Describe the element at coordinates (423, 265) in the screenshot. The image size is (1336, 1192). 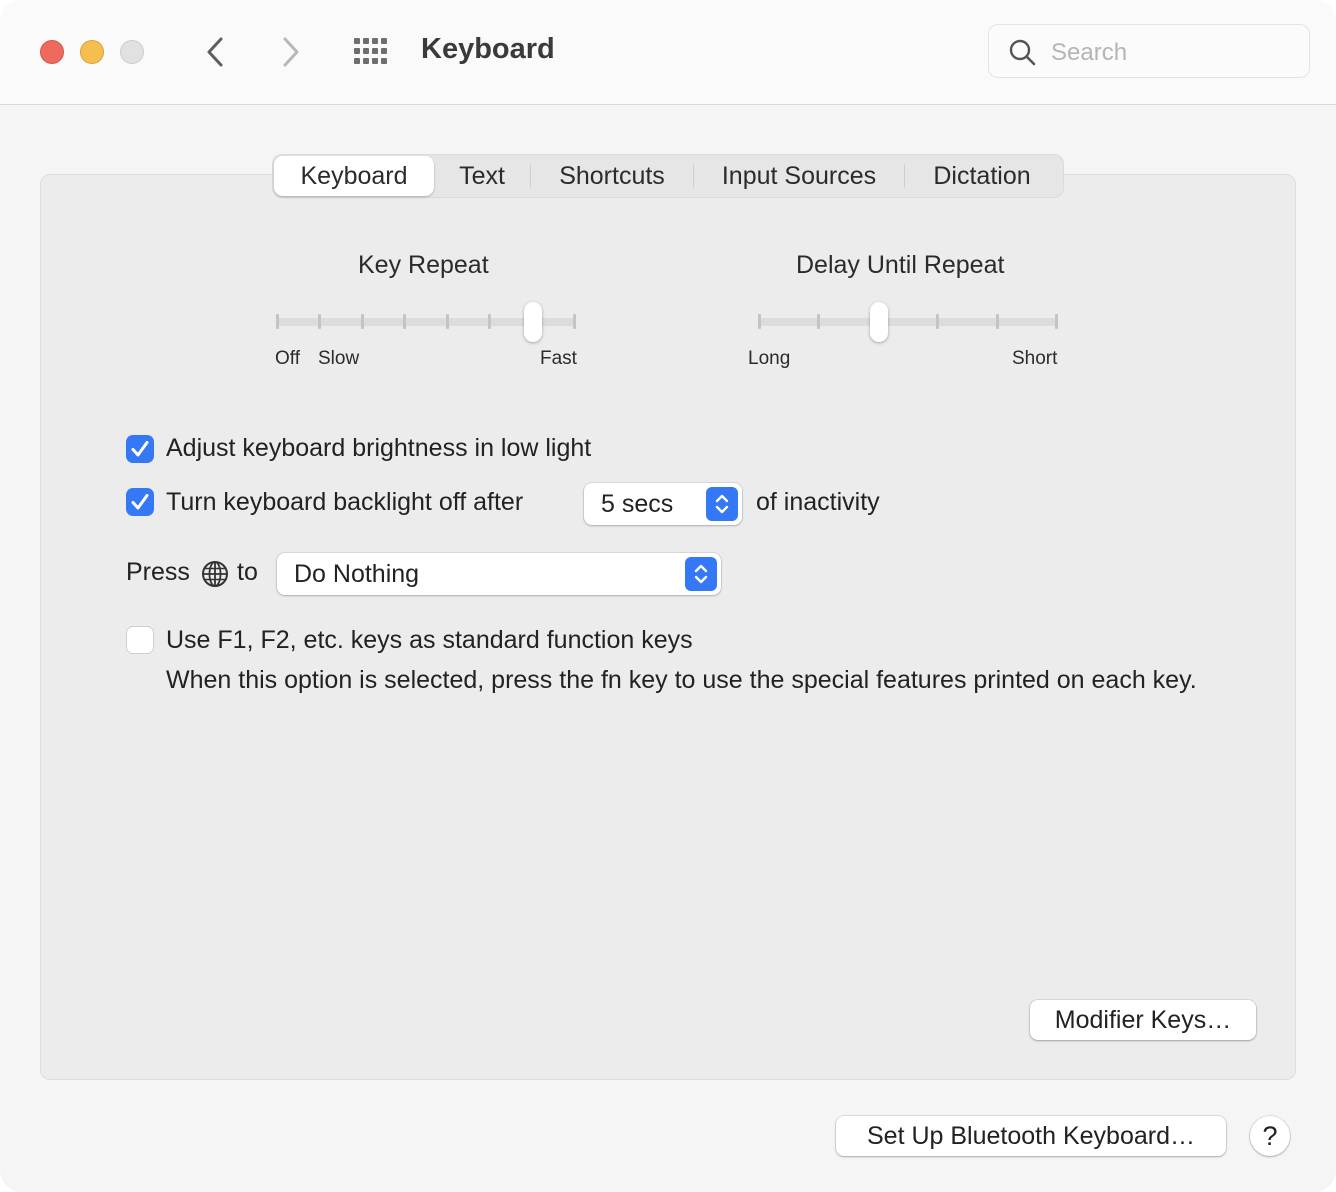
I see `key-repeat-title: Key Repeat` at that location.